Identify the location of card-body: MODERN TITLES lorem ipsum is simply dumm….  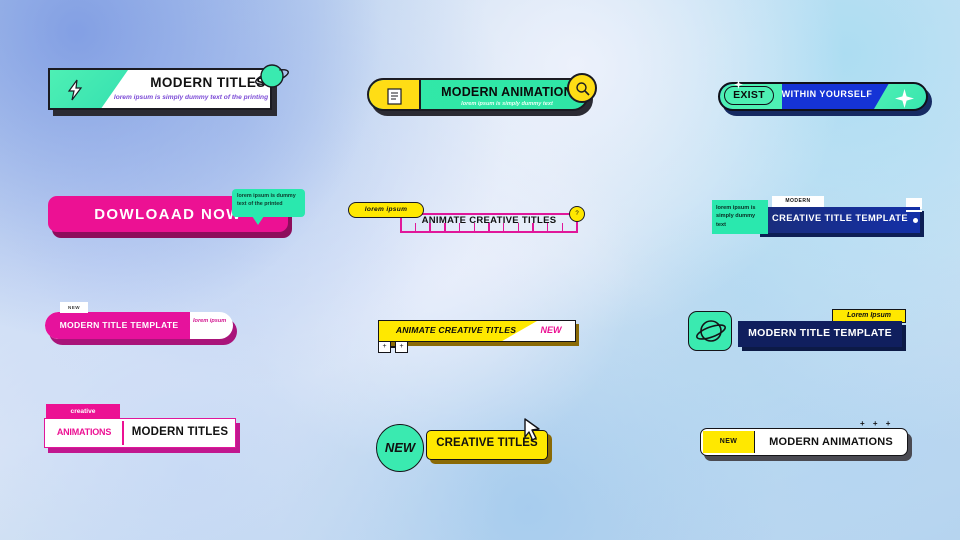
(160, 89).